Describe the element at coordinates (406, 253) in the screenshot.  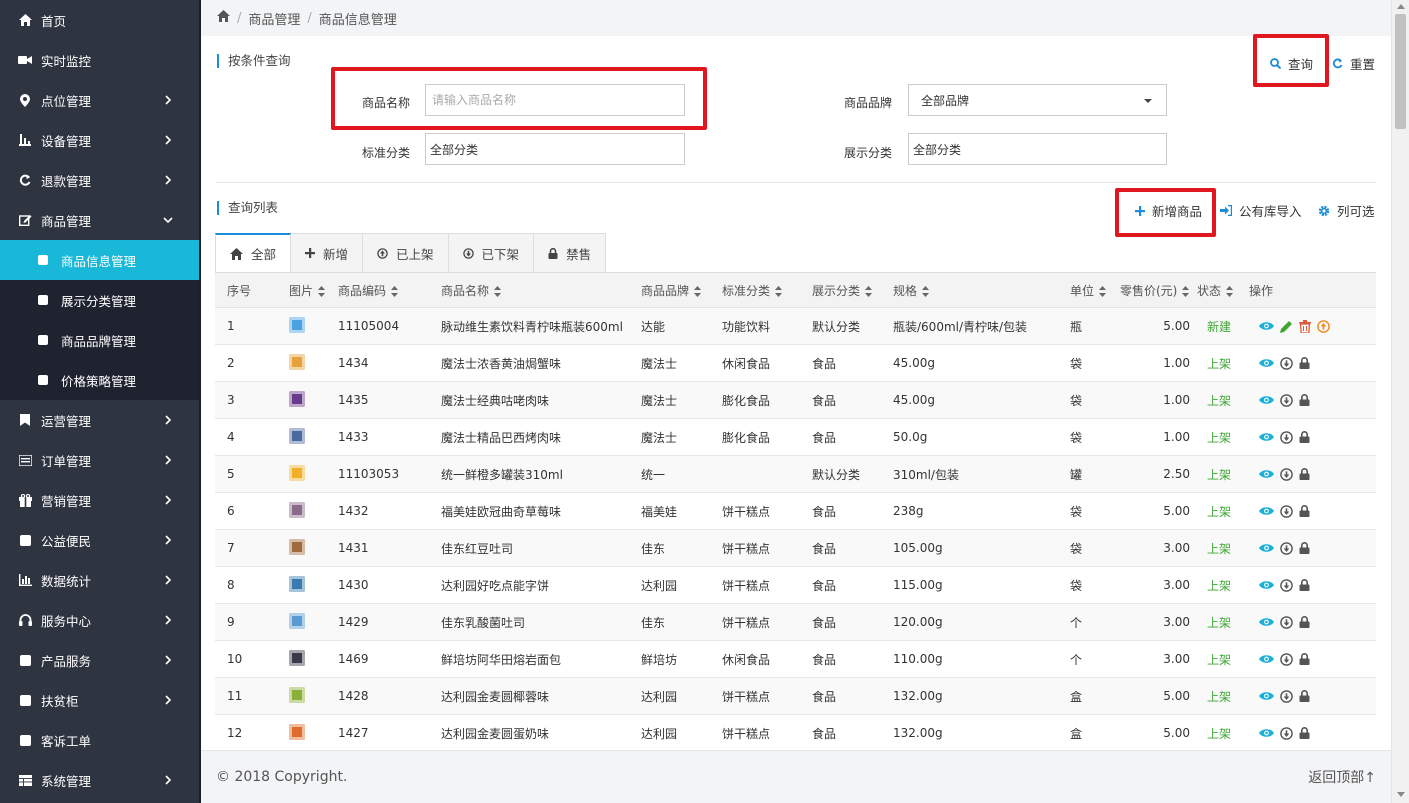
I see `status-tab: 已上架` at that location.